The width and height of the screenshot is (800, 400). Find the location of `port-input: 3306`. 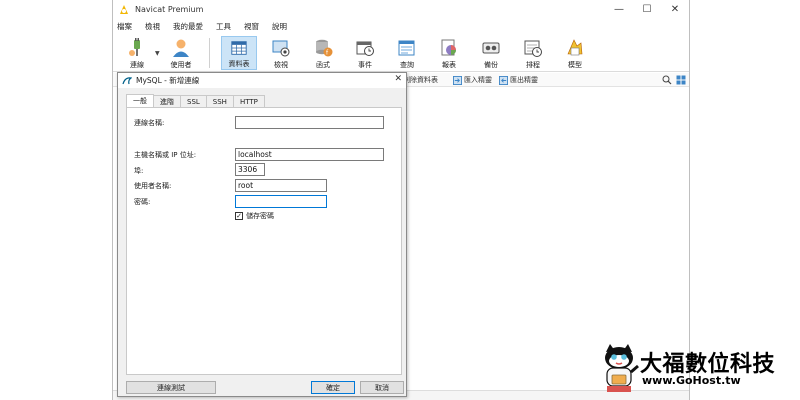

port-input: 3306 is located at coordinates (250, 169).